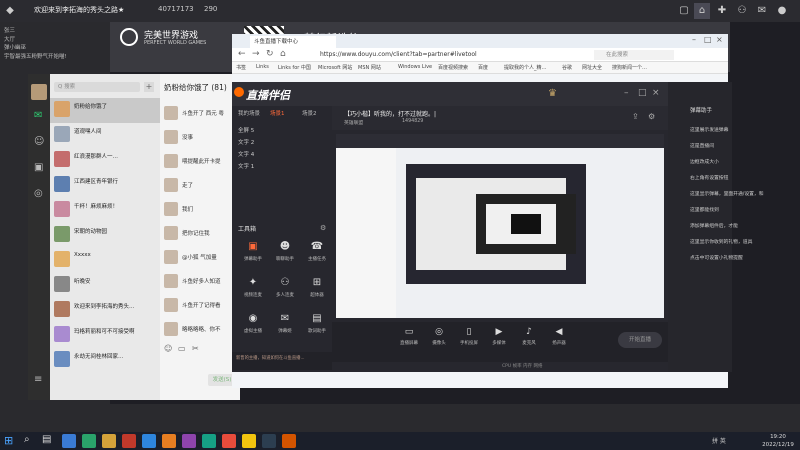 The width and height of the screenshot is (800, 450). Describe the element at coordinates (105, 285) in the screenshot. I see `list-item: 听晚安` at that location.